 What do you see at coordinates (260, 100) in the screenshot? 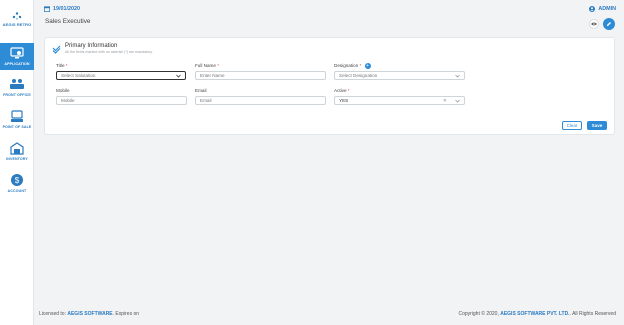
I see `email-input` at bounding box center [260, 100].